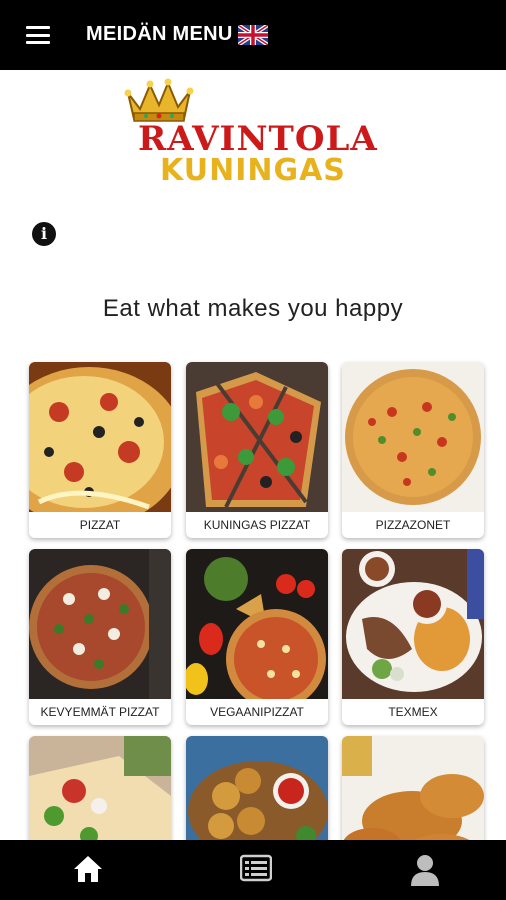 Image resolution: width=506 pixels, height=900 pixels. What do you see at coordinates (44, 234) in the screenshot?
I see `info-icon: i` at bounding box center [44, 234].